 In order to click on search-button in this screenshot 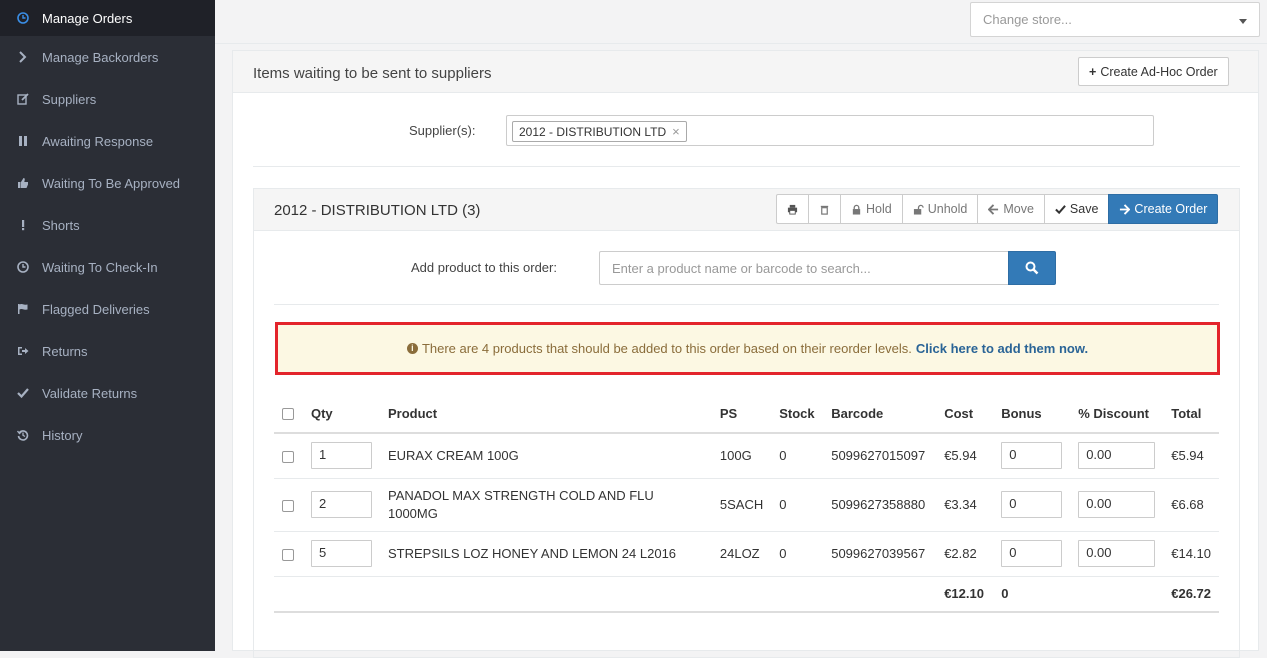, I will do `click(1032, 268)`.